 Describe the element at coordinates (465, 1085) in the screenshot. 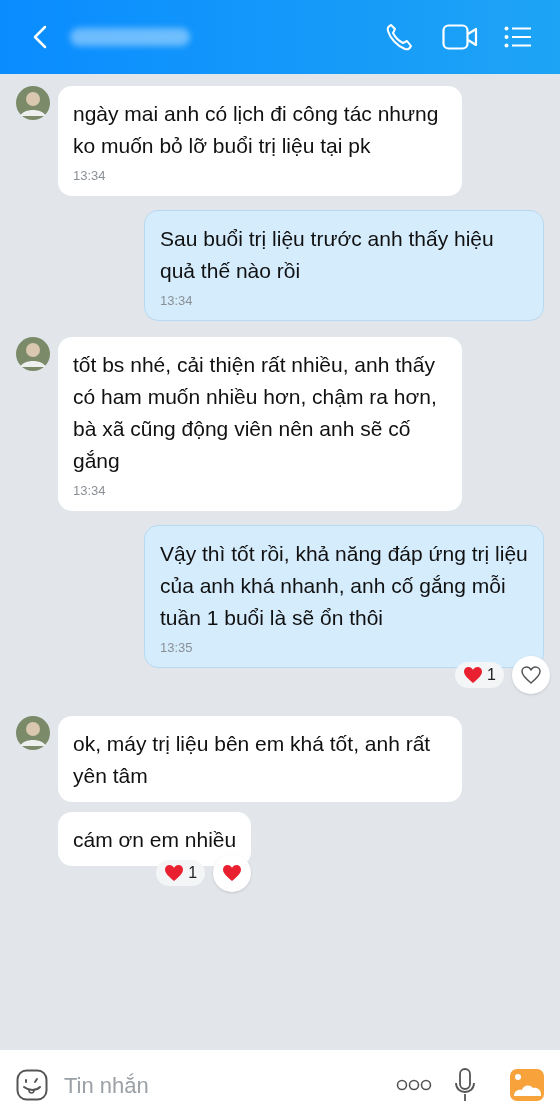

I see `microphone-icon` at that location.